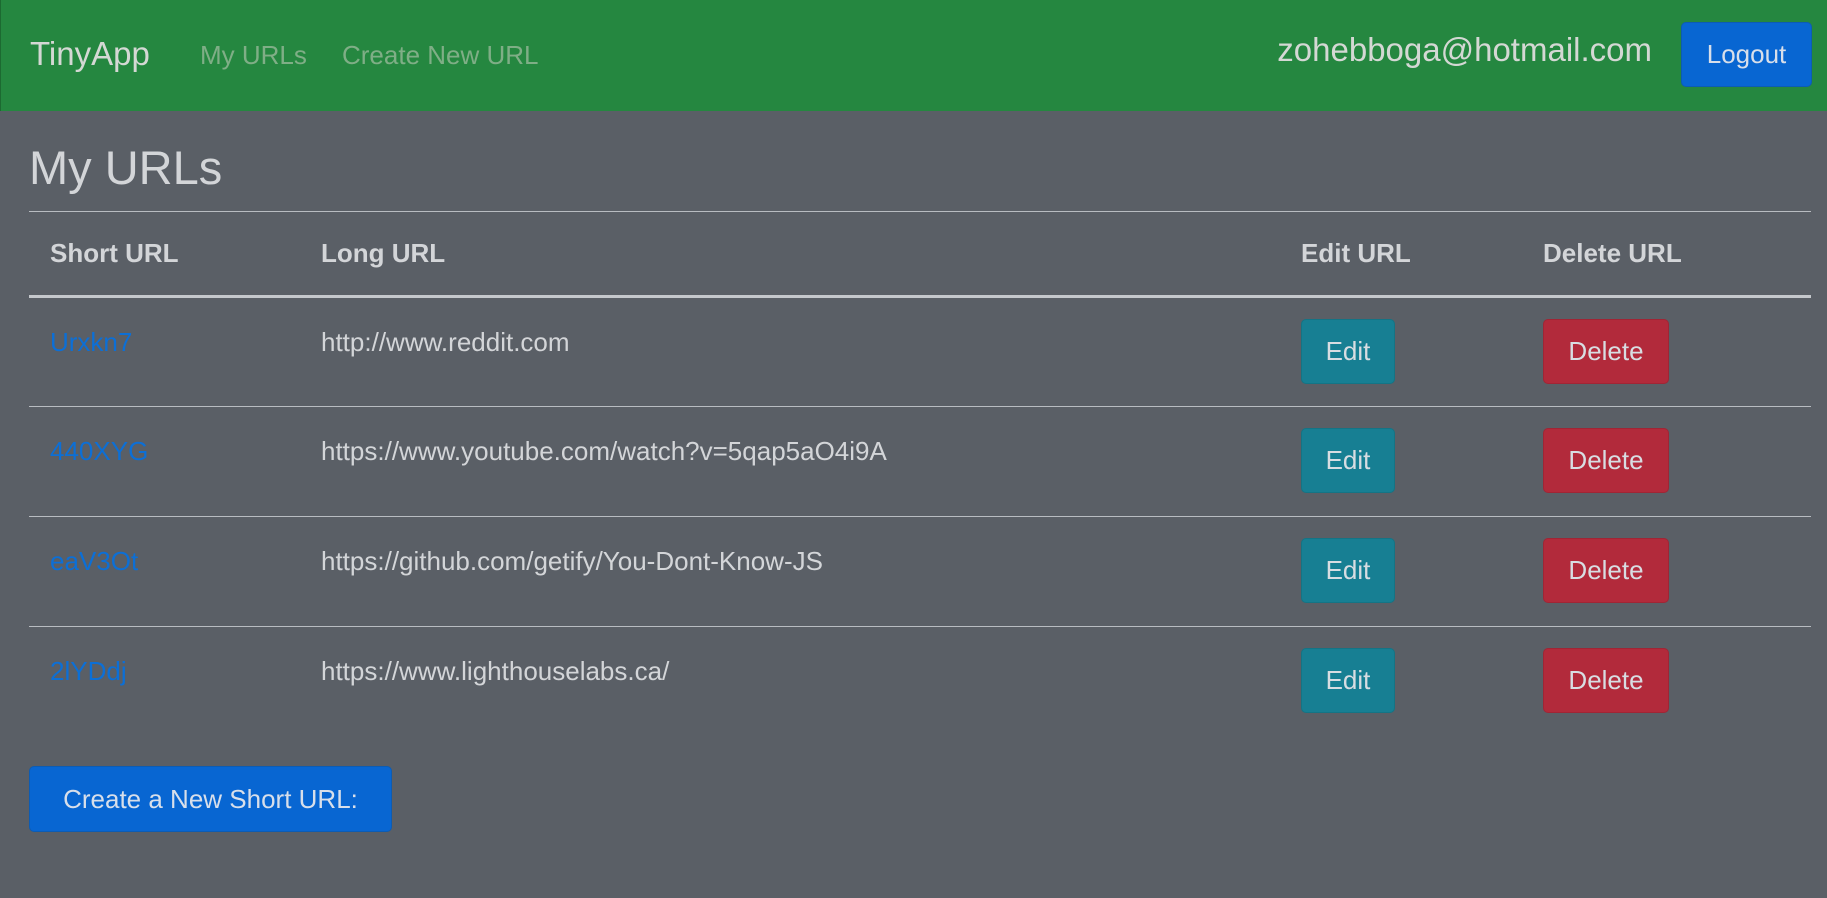 This screenshot has width=1827, height=898. I want to click on user-email: zohebboga@hotmail.com, so click(1464, 49).